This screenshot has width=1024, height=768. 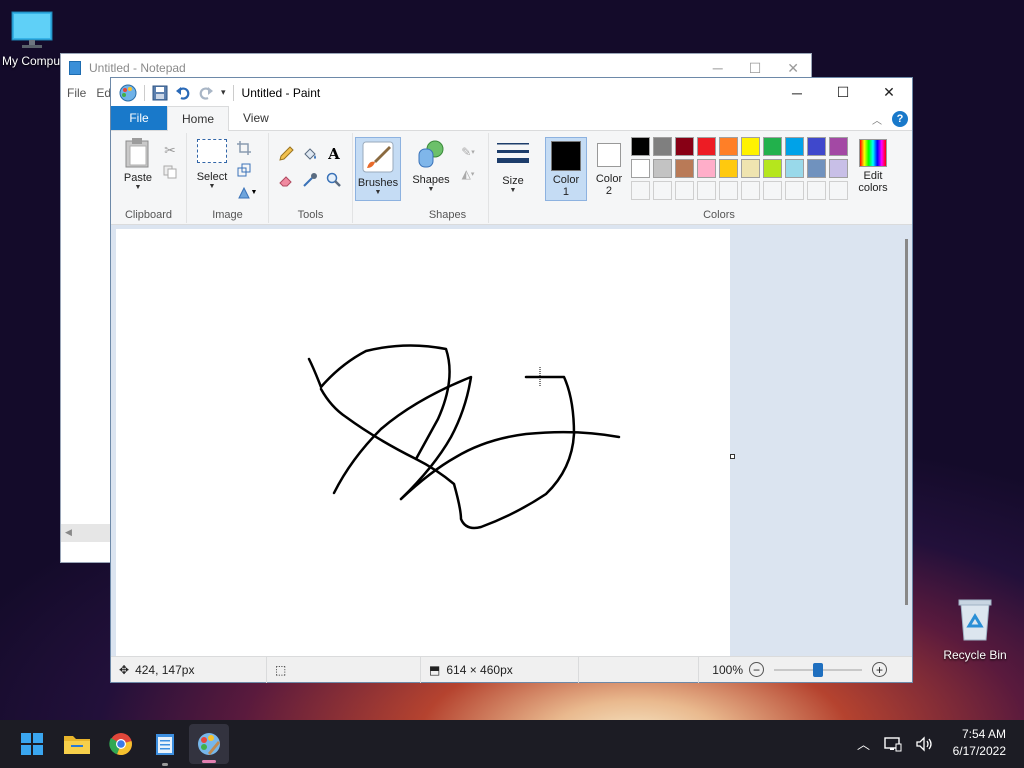 I want to click on chevron-down-icon: ▼, so click(x=513, y=190).